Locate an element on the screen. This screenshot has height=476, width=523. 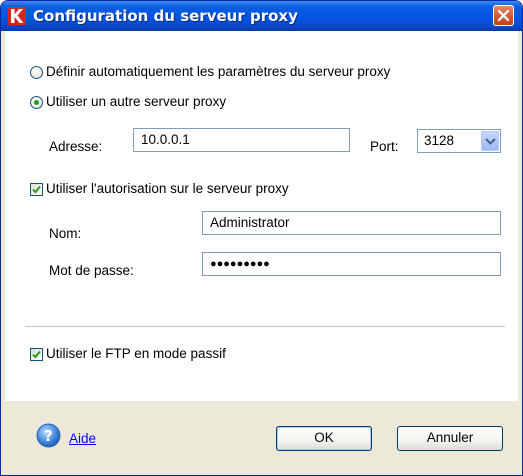
close-button is located at coordinates (503, 15).